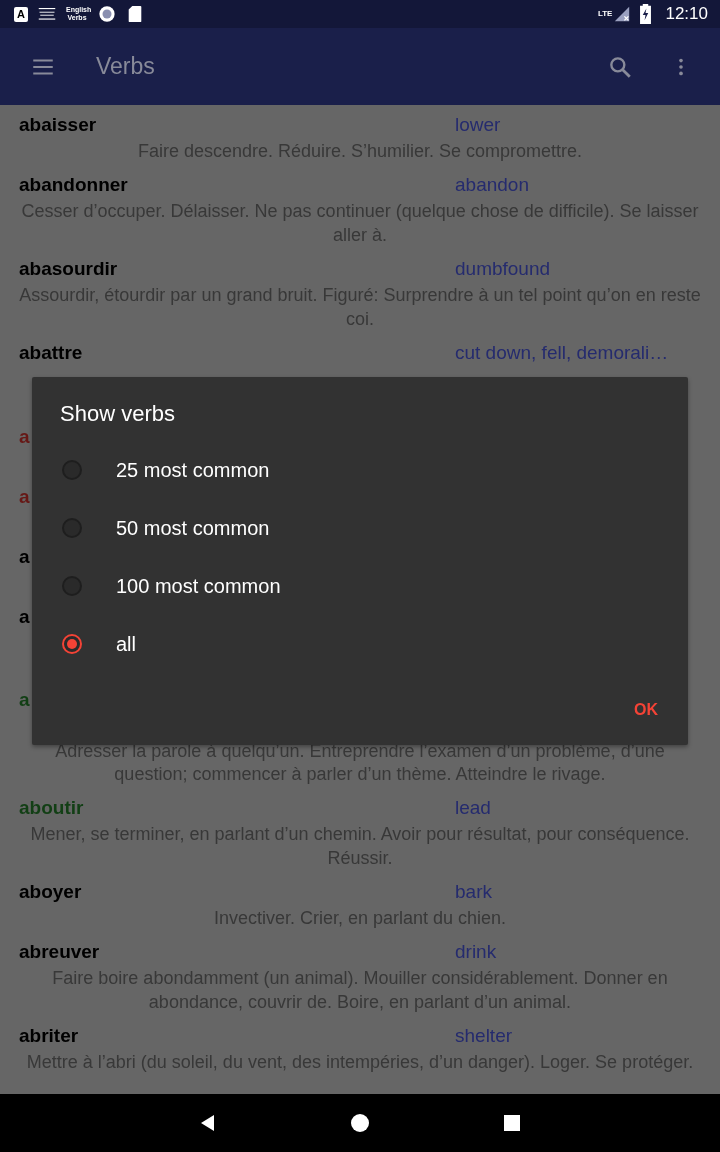 Image resolution: width=720 pixels, height=1152 pixels. What do you see at coordinates (227, 269) in the screenshot?
I see `verb-headword: abasourdir` at bounding box center [227, 269].